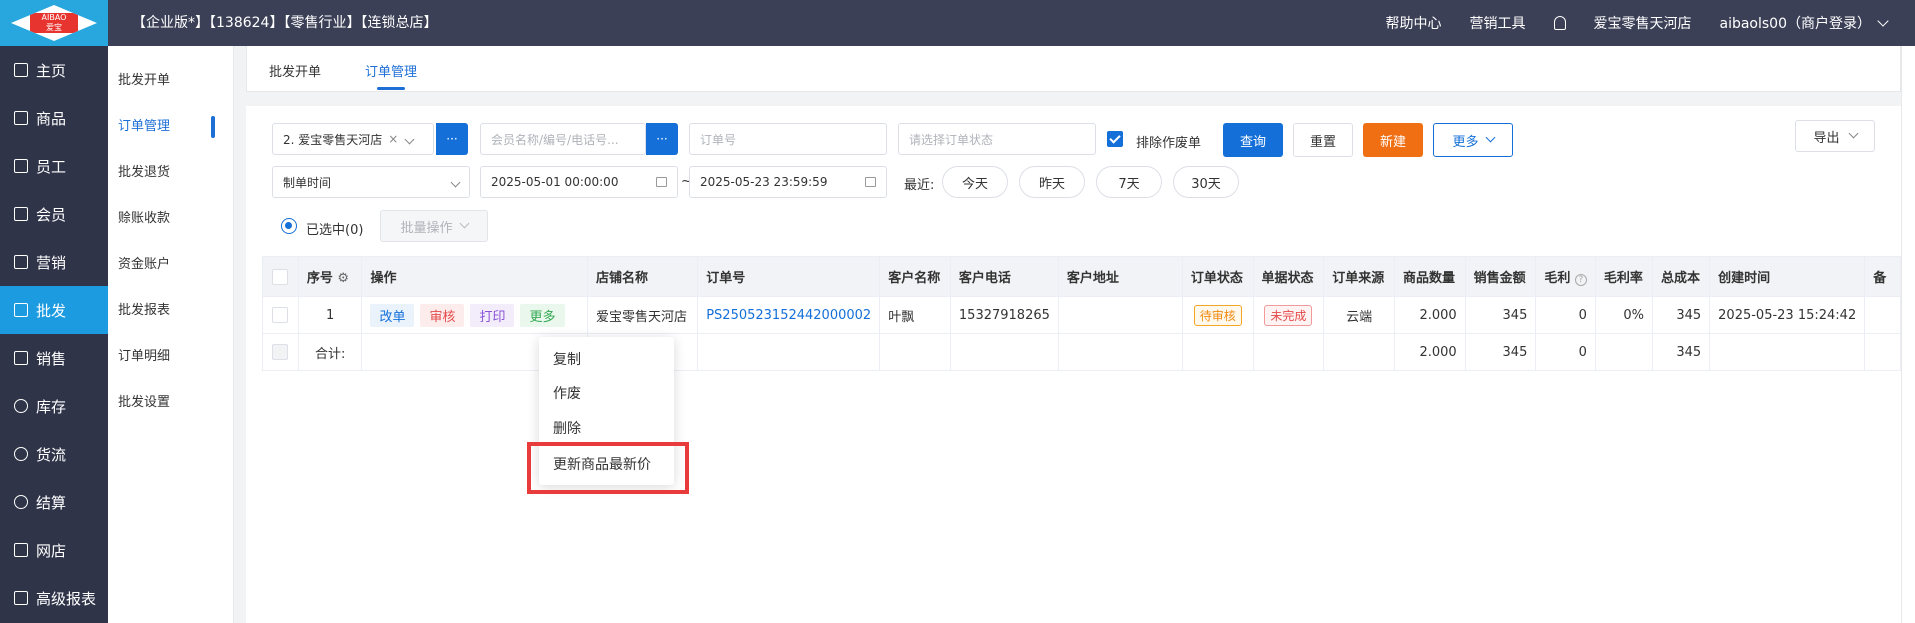 Image resolution: width=1915 pixels, height=623 pixels. What do you see at coordinates (1253, 140) in the screenshot?
I see `query-button: 查询` at bounding box center [1253, 140].